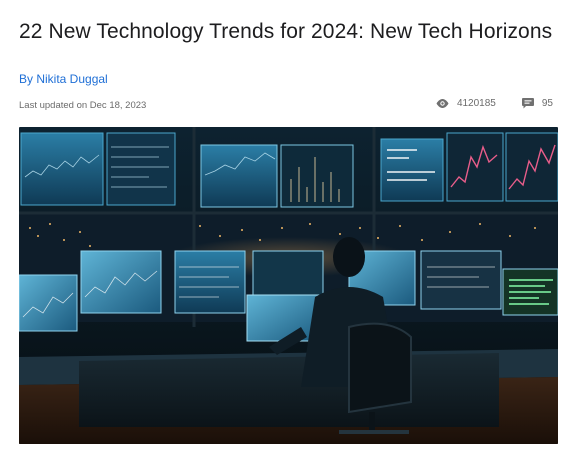  What do you see at coordinates (83, 105) in the screenshot?
I see `last-updated: Last updated on Dec 18, 2023` at bounding box center [83, 105].